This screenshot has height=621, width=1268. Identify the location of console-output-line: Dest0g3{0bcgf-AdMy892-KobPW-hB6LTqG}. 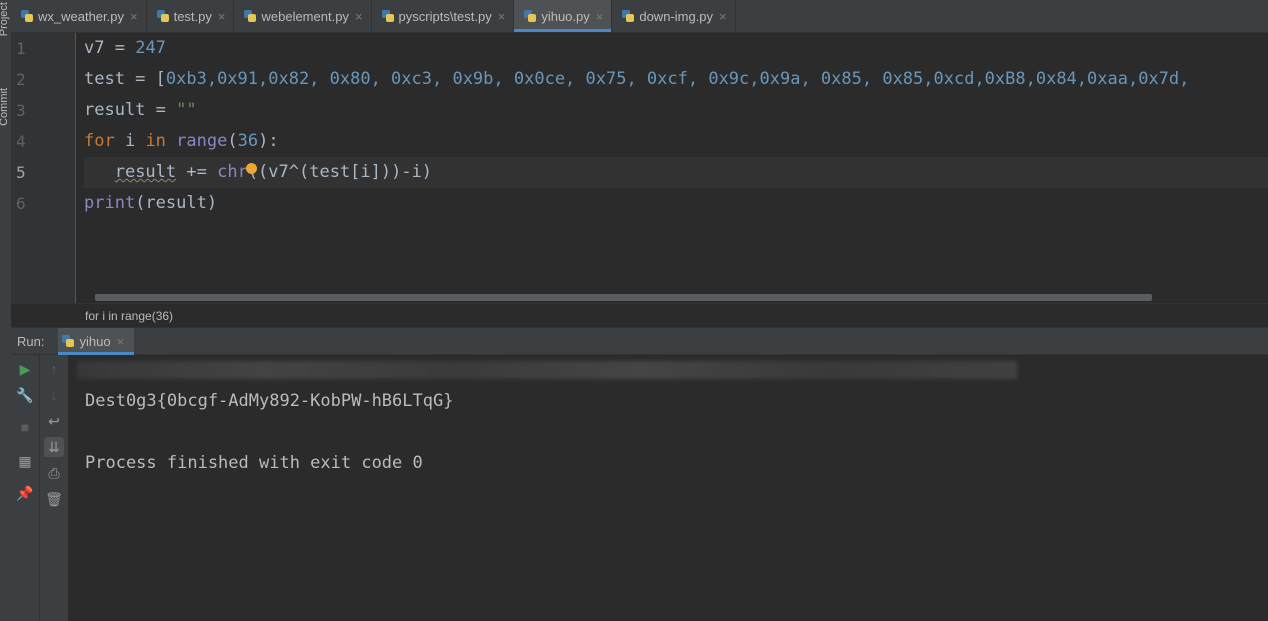
(269, 401).